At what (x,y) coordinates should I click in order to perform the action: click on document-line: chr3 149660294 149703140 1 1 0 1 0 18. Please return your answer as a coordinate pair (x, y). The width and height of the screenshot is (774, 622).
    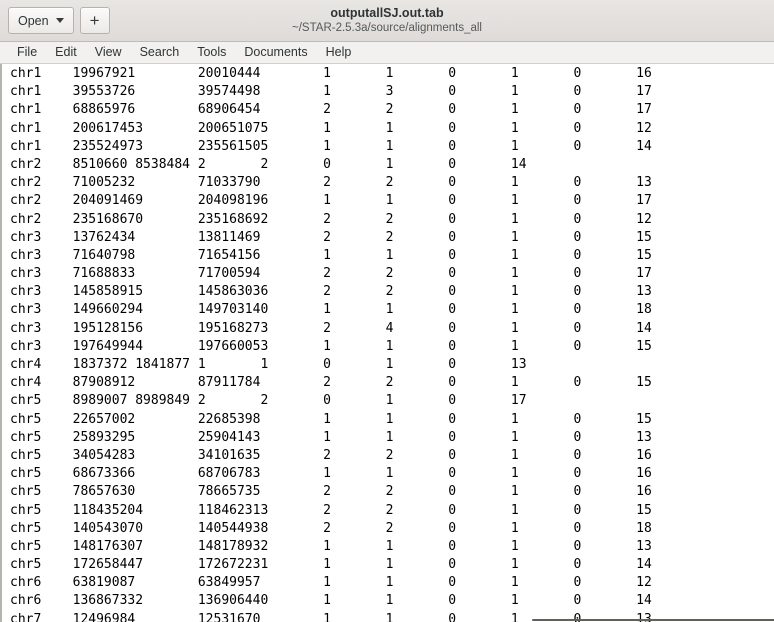
    Looking at the image, I should click on (331, 310).